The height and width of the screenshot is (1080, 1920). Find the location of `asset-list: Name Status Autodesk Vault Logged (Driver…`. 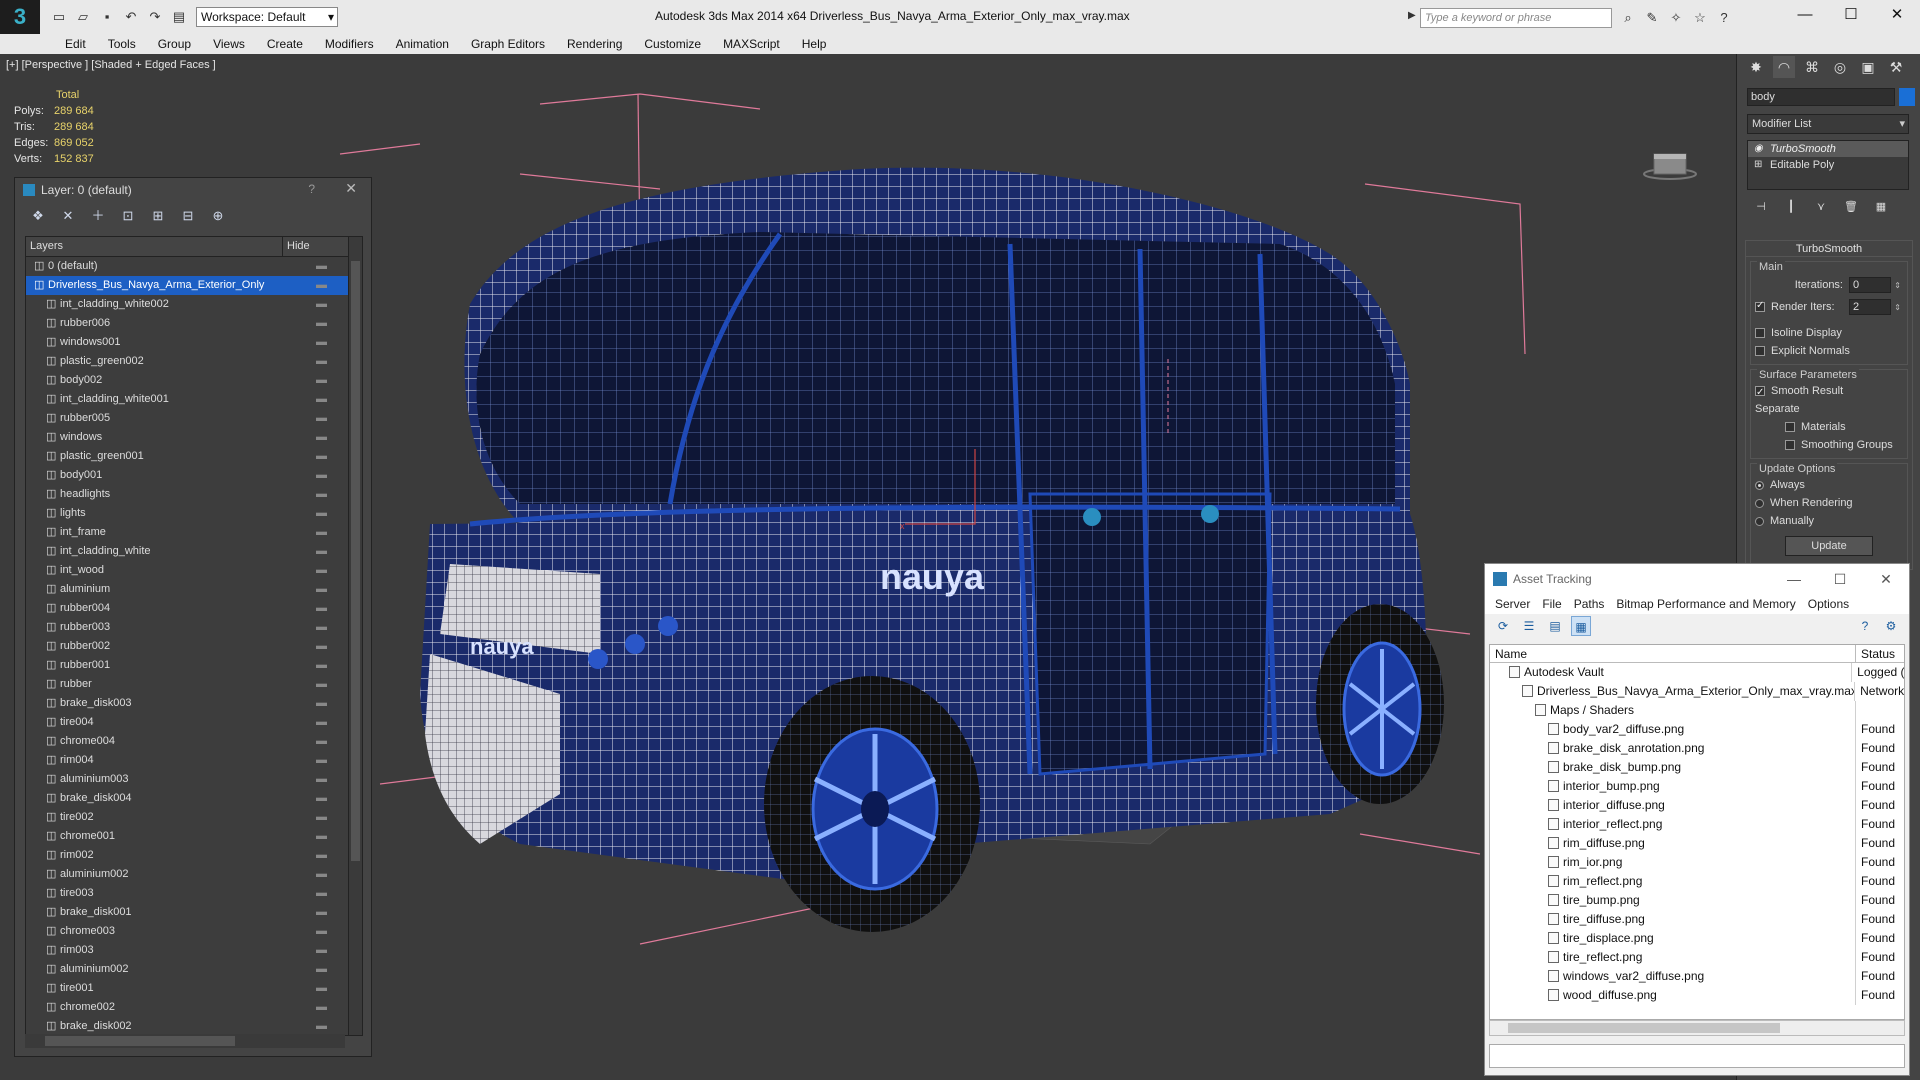

asset-list: Name Status Autodesk Vault Logged (Driver… is located at coordinates (1697, 832).